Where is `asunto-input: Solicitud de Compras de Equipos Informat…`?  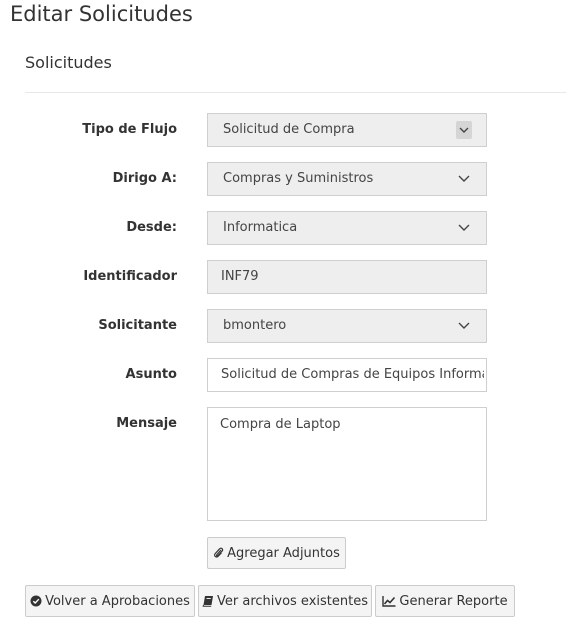
asunto-input: Solicitud de Compras de Equipos Informat… is located at coordinates (347, 375).